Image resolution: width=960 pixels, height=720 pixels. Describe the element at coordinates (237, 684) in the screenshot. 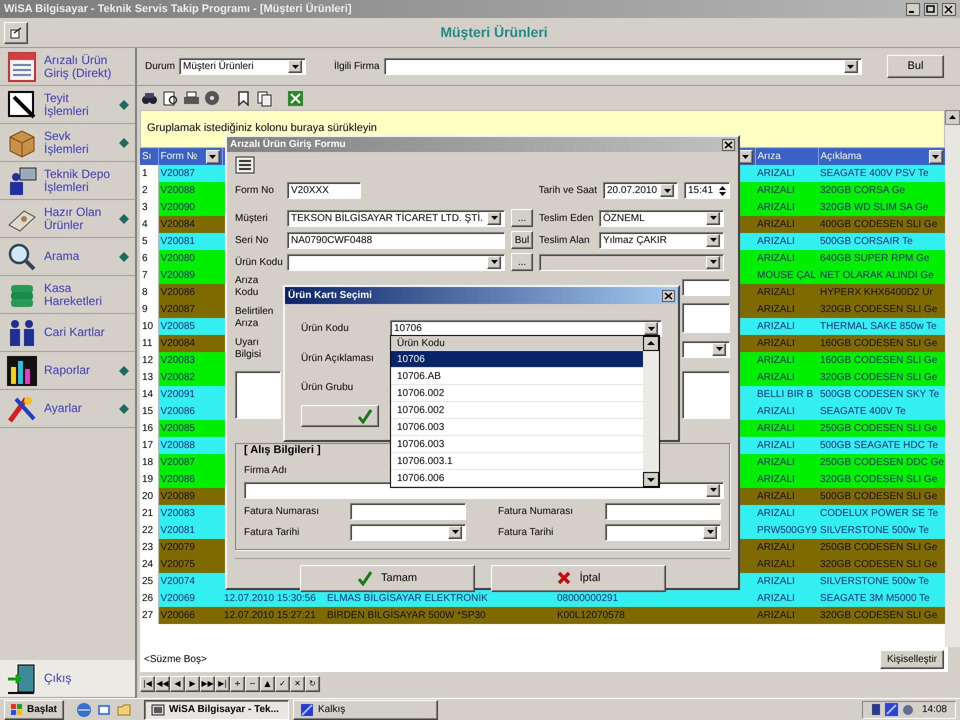

I see `navigator-button: +` at that location.